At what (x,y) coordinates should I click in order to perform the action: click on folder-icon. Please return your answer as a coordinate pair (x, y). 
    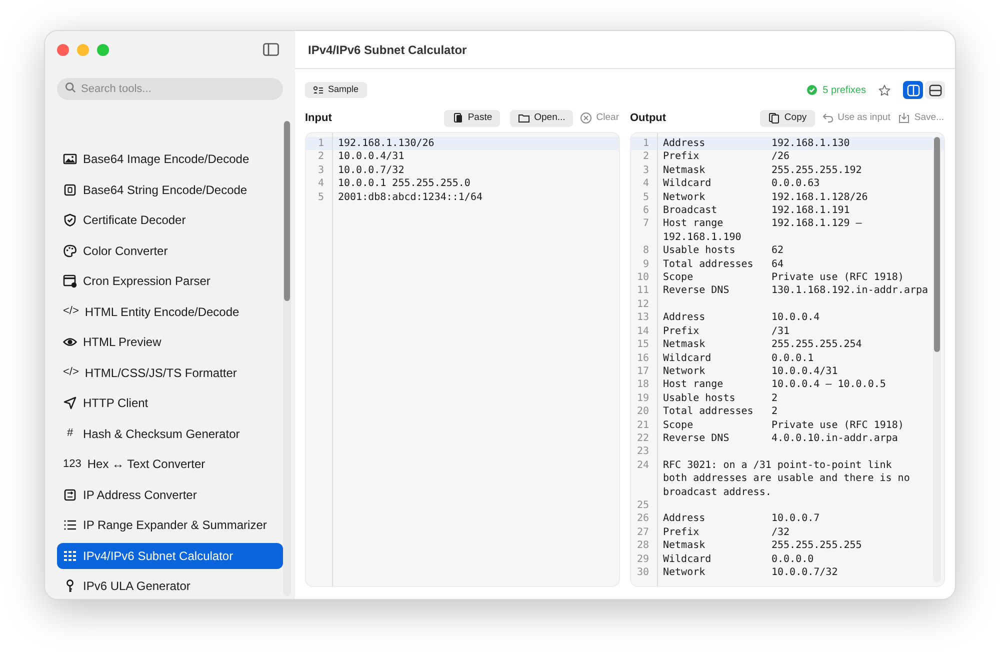
    Looking at the image, I should click on (524, 118).